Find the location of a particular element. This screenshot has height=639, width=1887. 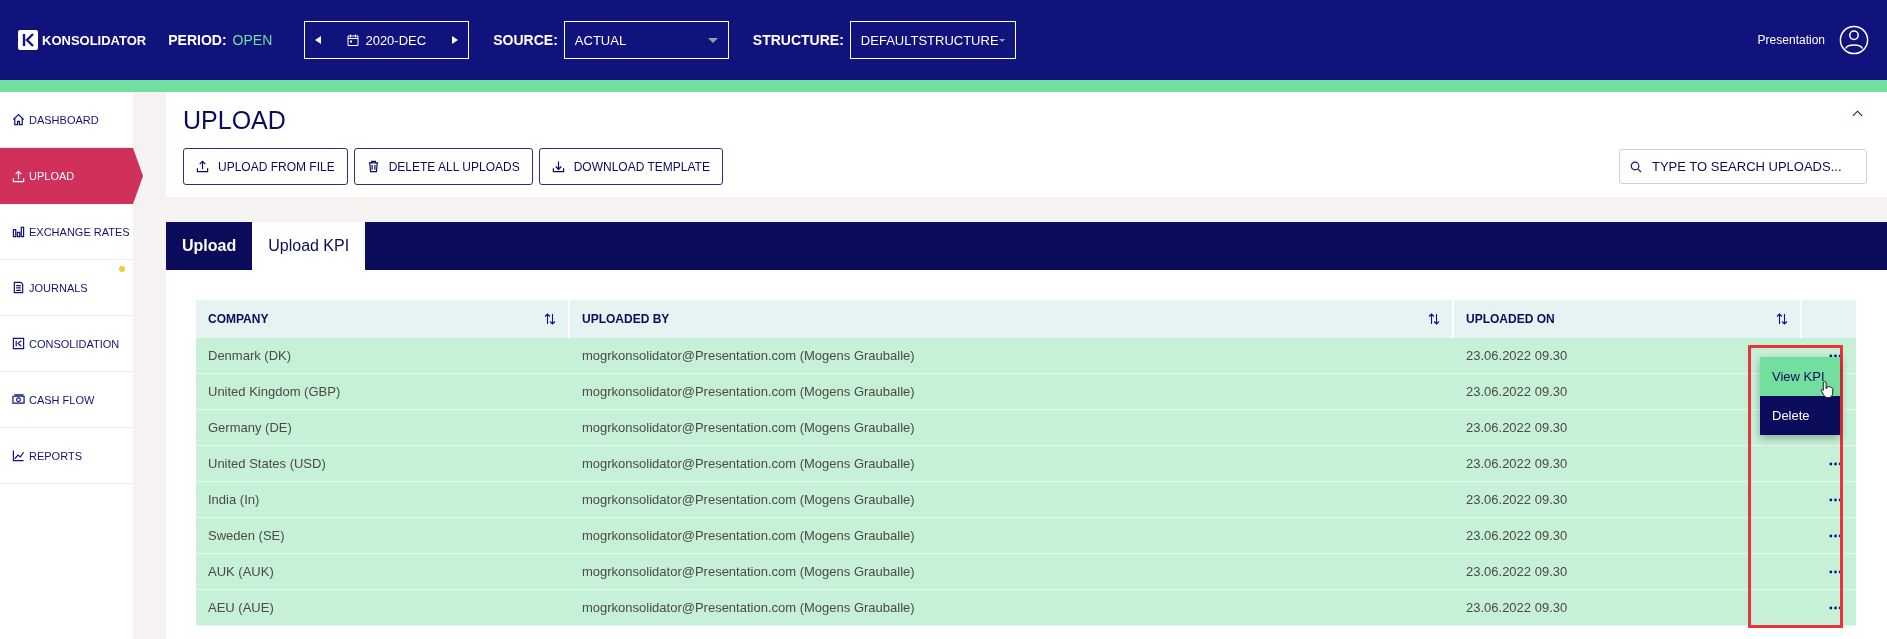

column-header: UPLOADED ON is located at coordinates (1628, 319).